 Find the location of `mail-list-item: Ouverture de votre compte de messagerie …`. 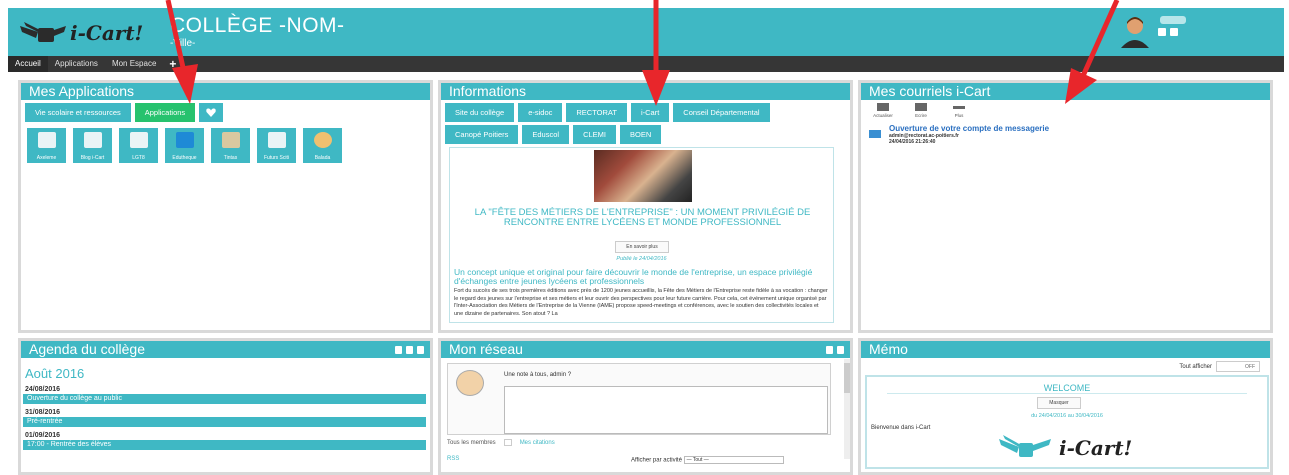

mail-list-item: Ouverture de votre compte de messagerie … is located at coordinates (1069, 136).